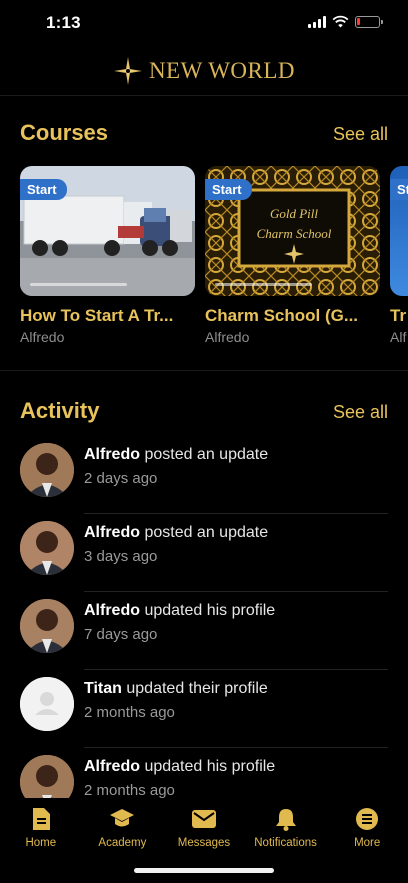  What do you see at coordinates (286, 819) in the screenshot?
I see `bell-icon` at bounding box center [286, 819].